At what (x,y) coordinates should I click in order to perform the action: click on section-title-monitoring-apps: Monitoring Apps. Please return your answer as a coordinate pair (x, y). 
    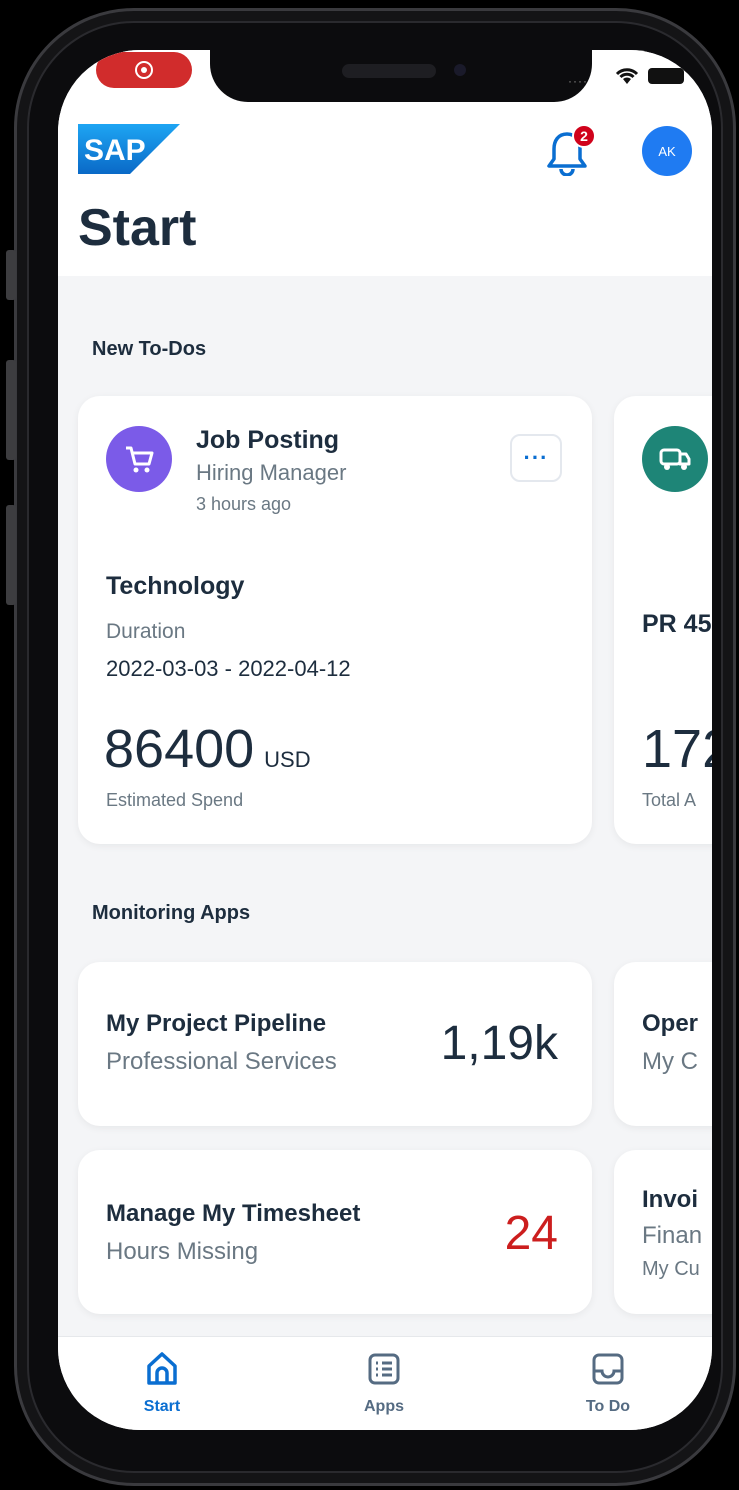
    Looking at the image, I should click on (171, 913).